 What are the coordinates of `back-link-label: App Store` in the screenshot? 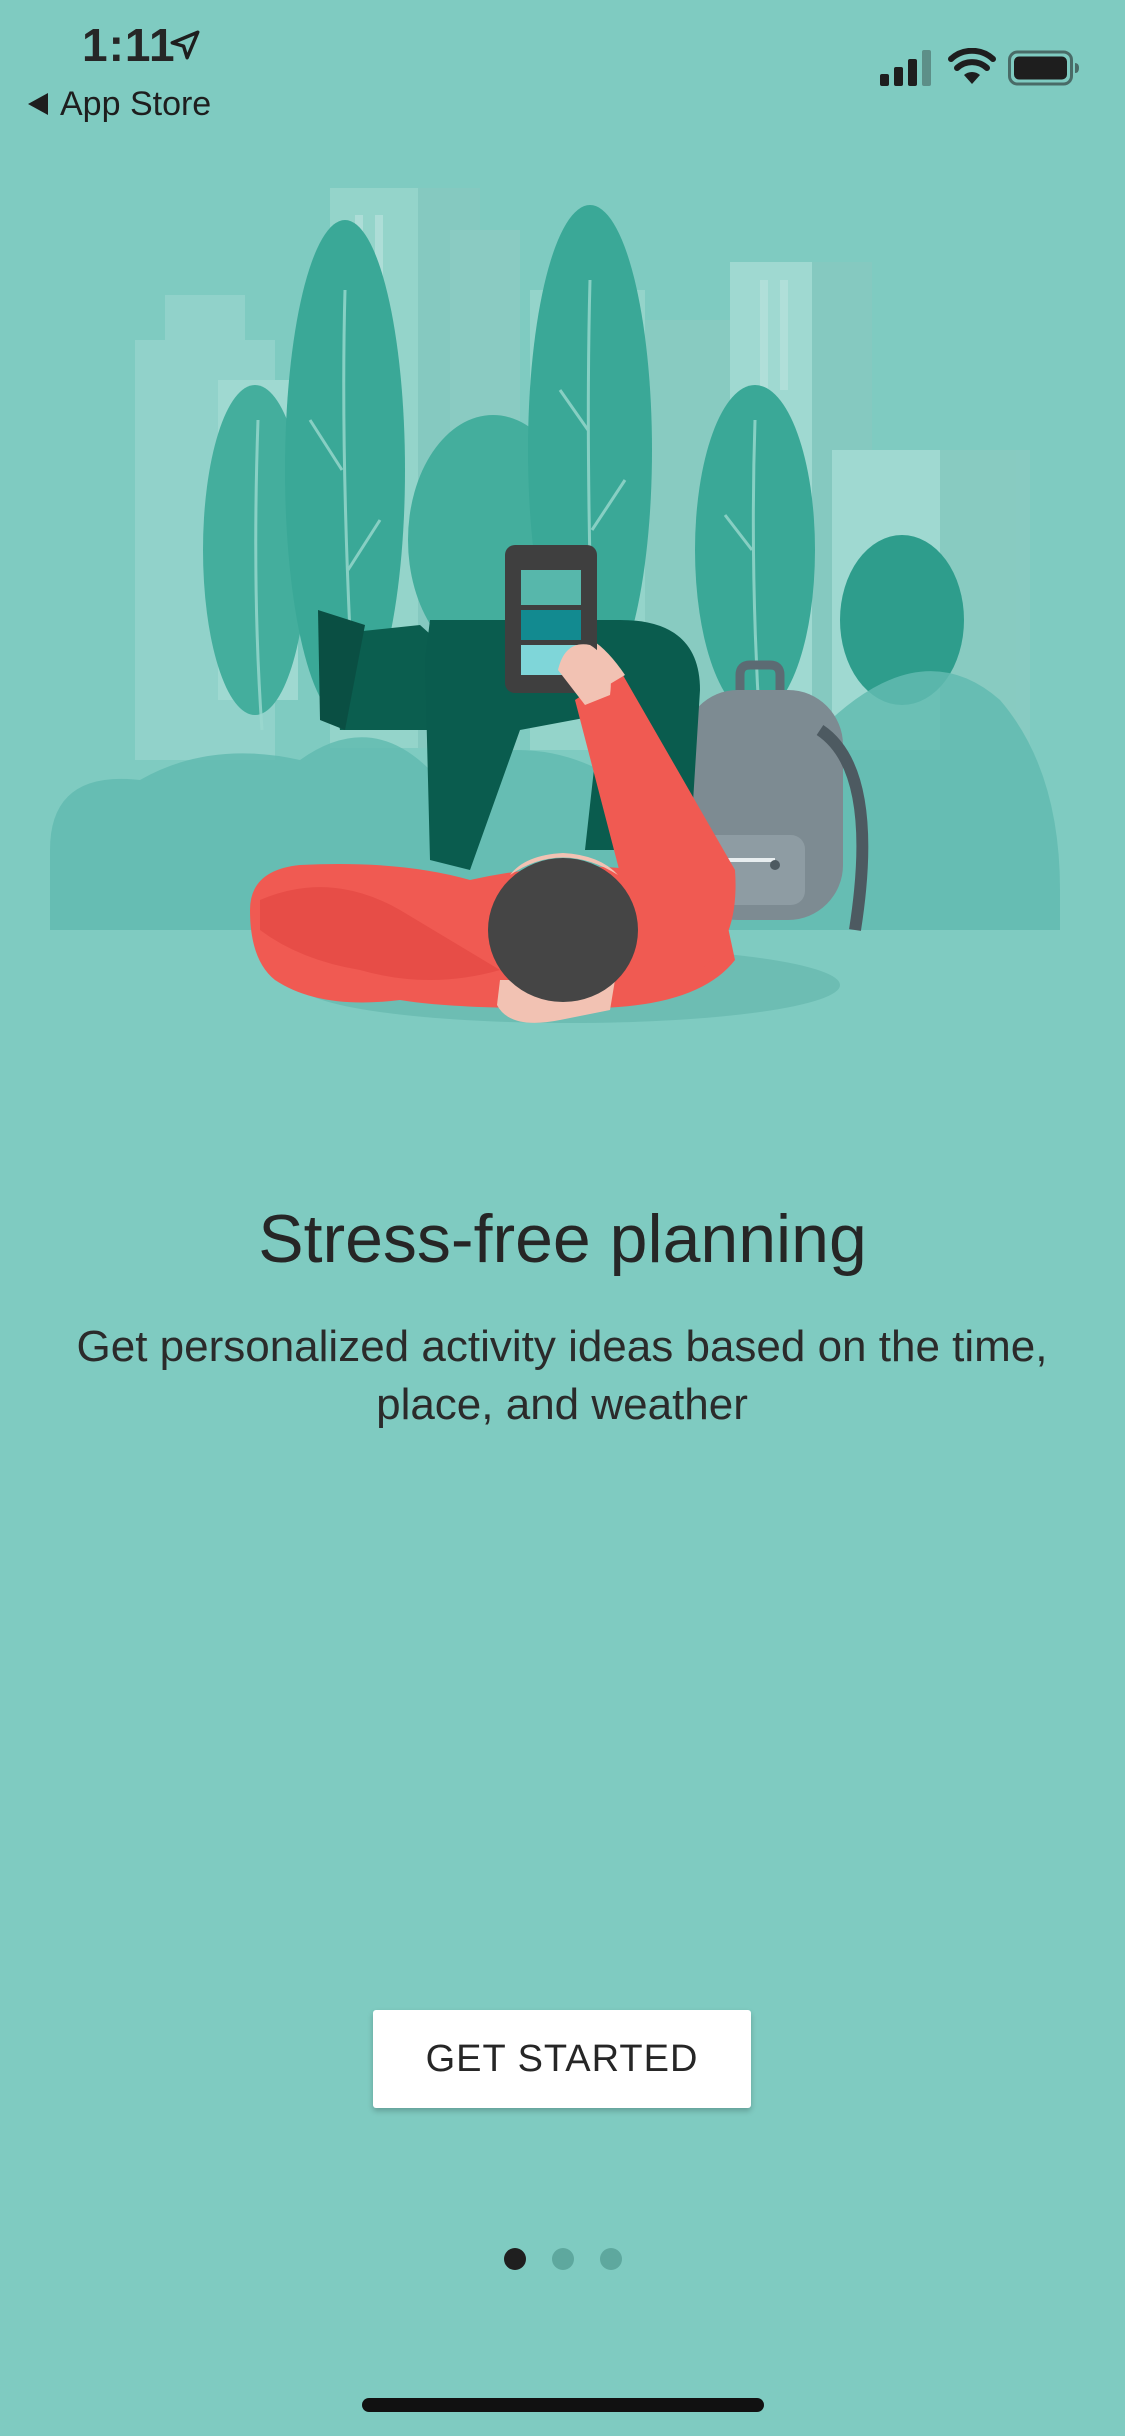 It's located at (136, 103).